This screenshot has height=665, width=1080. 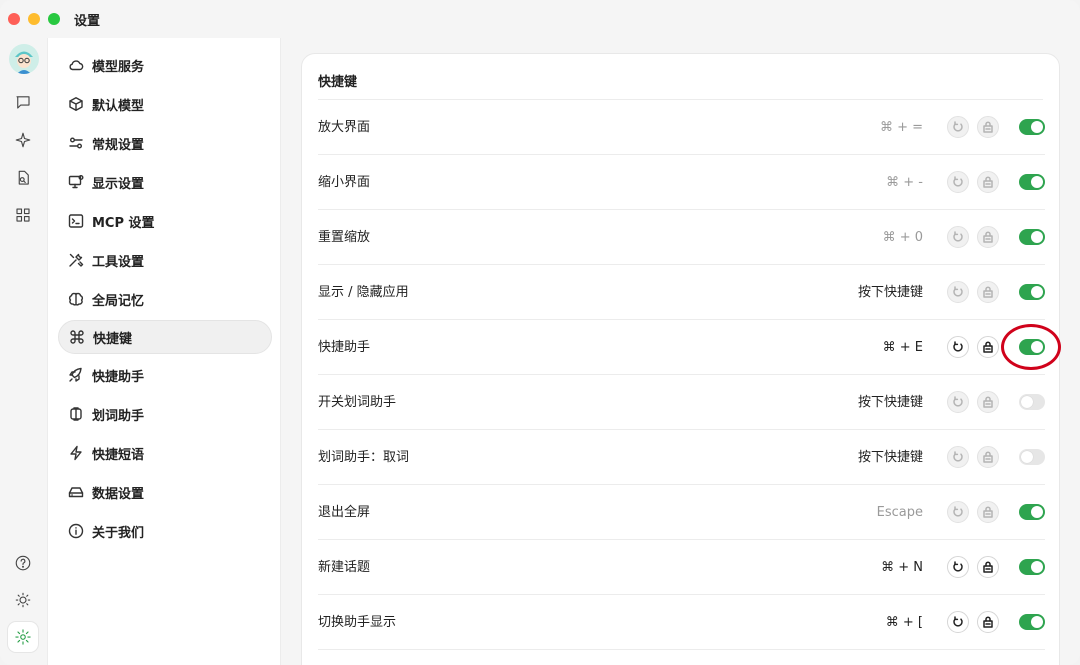 I want to click on sidebar-item-about: 关于我们, so click(x=165, y=531).